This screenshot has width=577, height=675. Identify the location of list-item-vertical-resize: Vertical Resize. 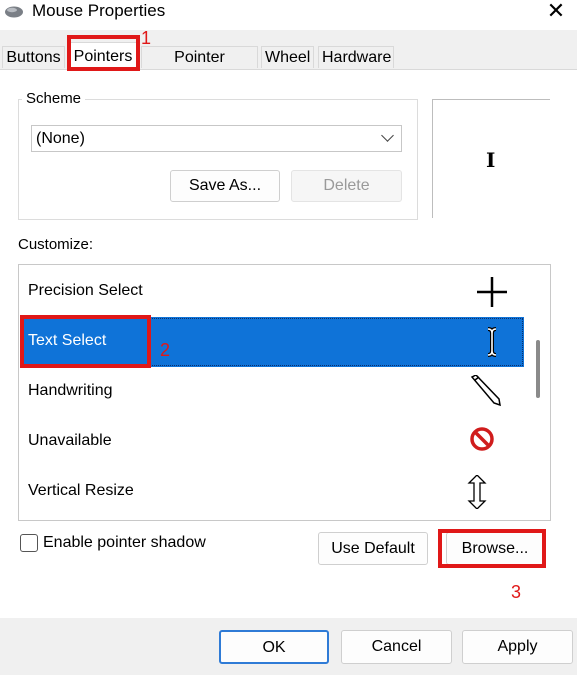
(272, 492).